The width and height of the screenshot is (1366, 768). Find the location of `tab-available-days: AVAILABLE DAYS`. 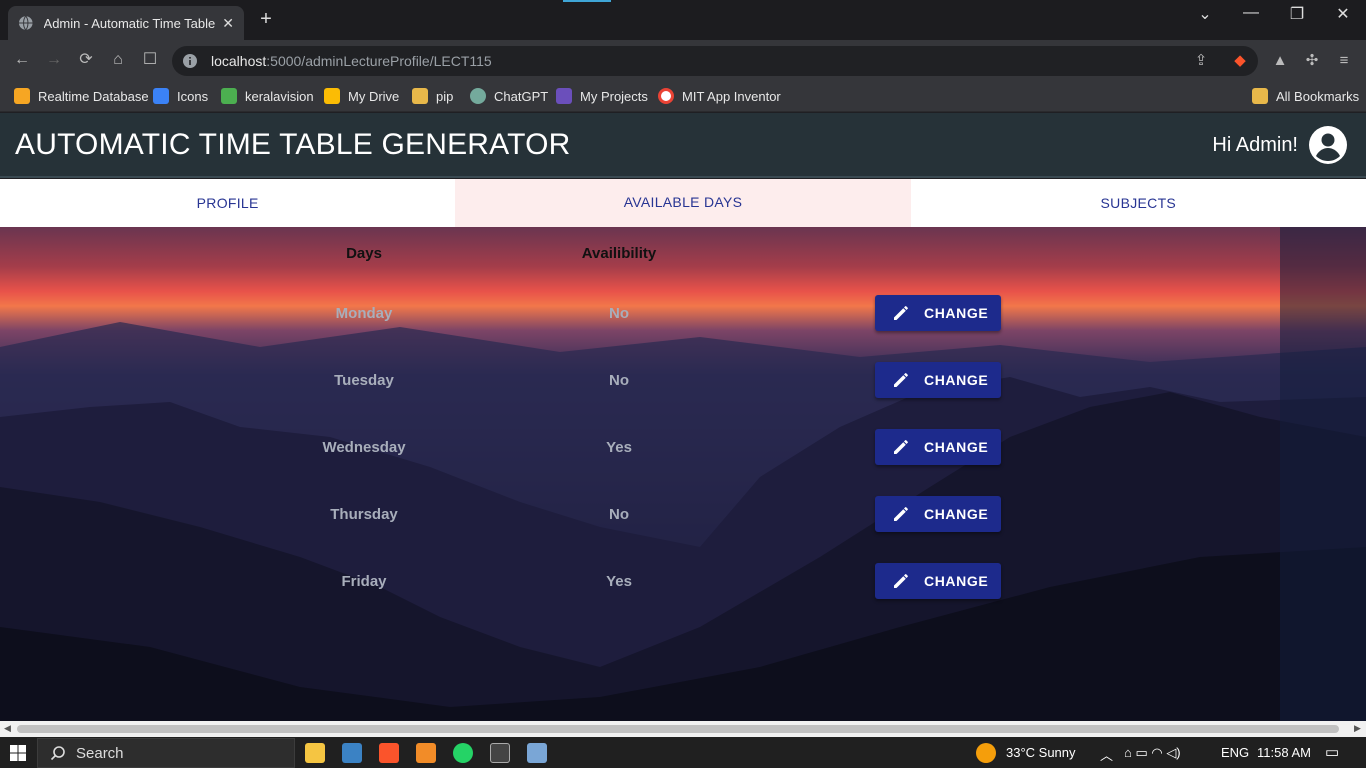

tab-available-days: AVAILABLE DAYS is located at coordinates (683, 203).